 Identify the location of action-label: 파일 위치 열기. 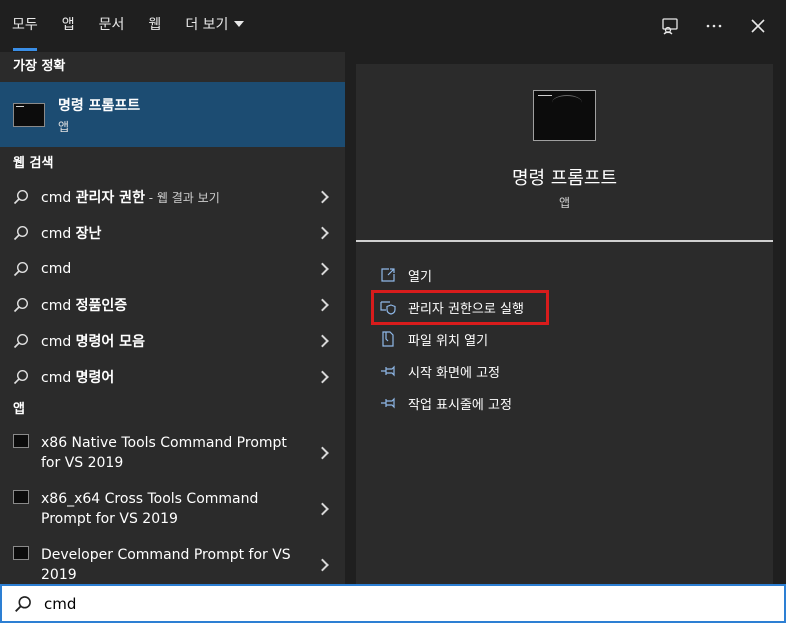
(448, 341).